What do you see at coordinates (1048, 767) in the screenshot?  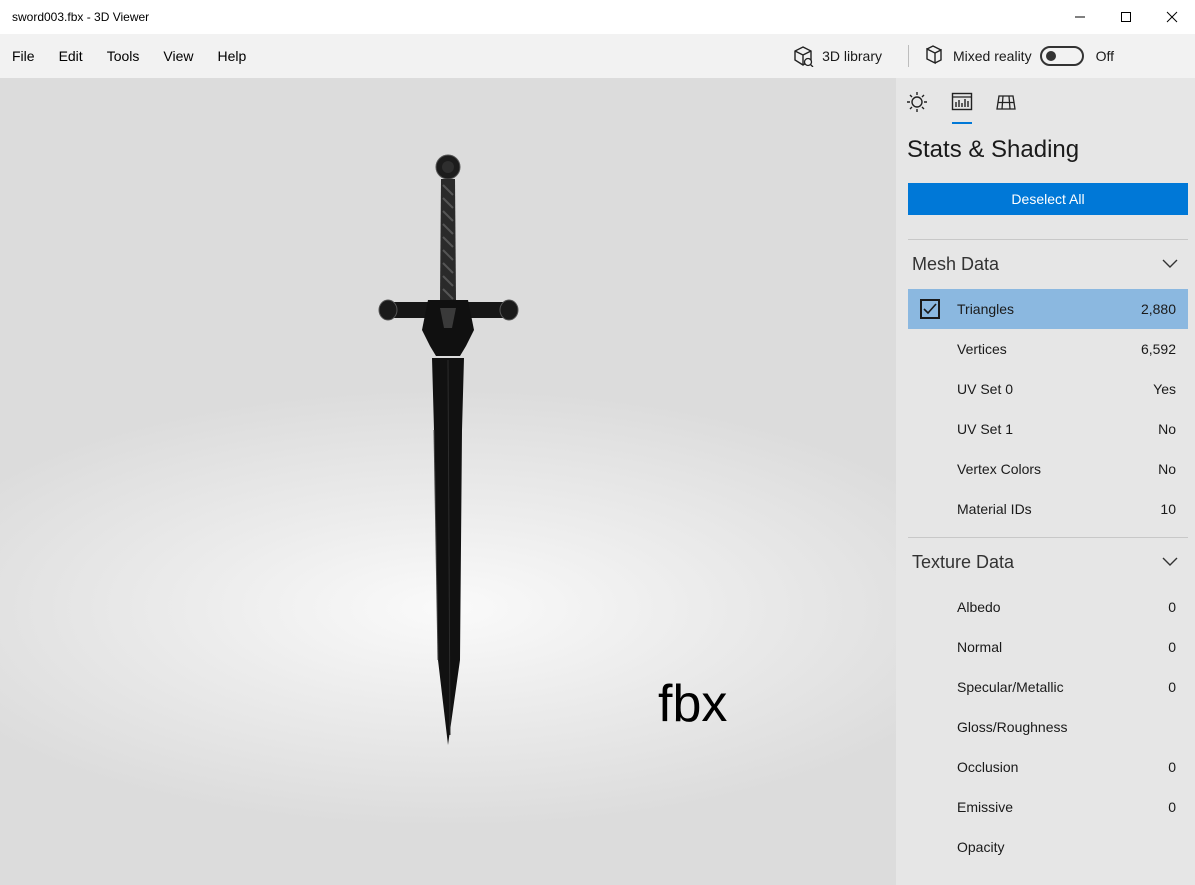 I see `texture-row-occlusion: Occlusion 0` at bounding box center [1048, 767].